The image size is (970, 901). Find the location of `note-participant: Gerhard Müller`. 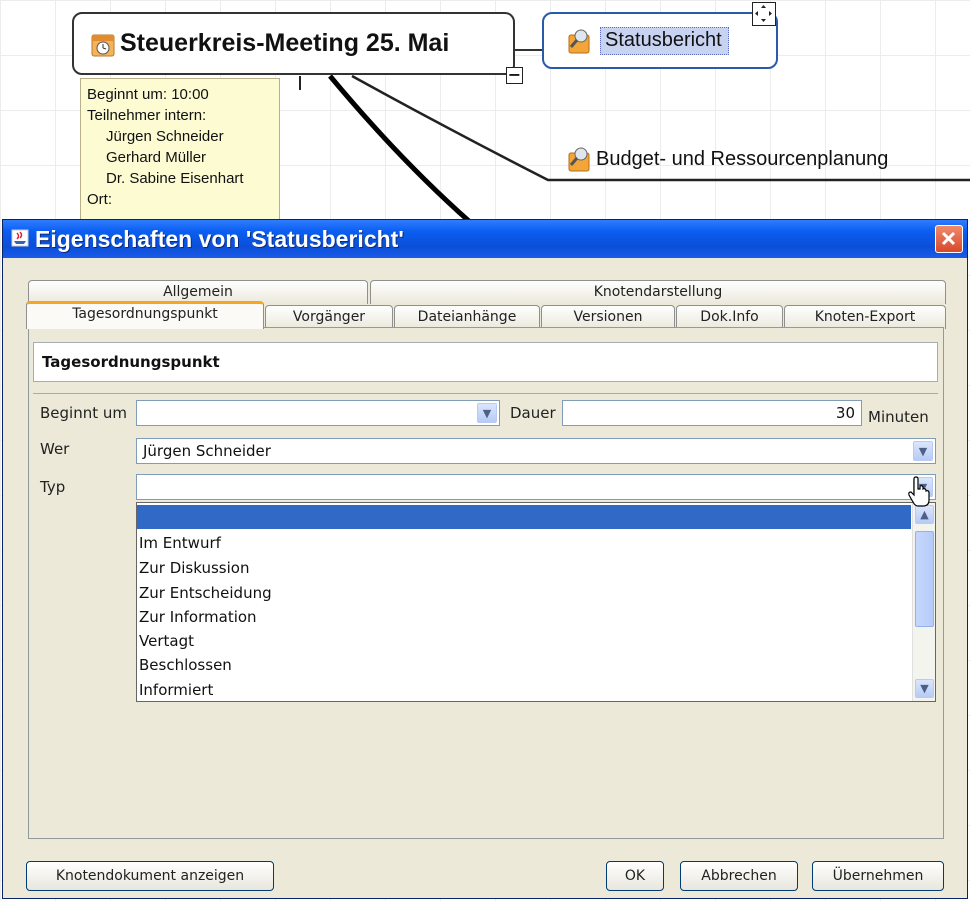

note-participant: Gerhard Müller is located at coordinates (156, 157).